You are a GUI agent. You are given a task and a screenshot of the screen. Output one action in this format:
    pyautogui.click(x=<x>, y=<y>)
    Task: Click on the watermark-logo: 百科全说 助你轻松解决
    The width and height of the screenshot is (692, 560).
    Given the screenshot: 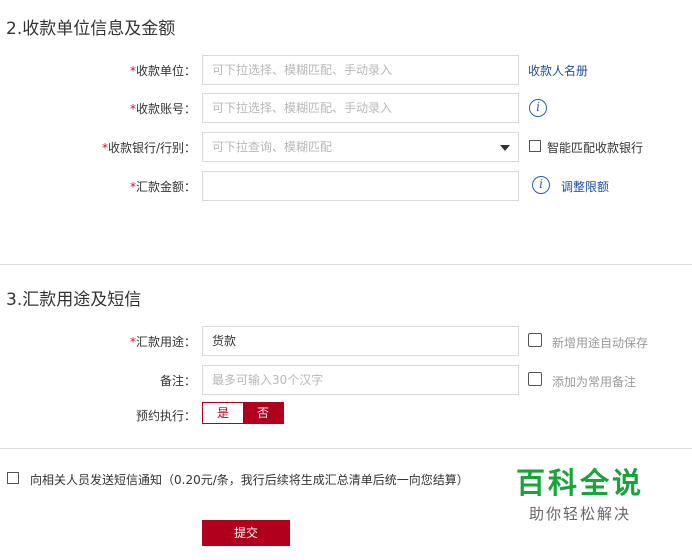 What is the action you would take?
    pyautogui.click(x=580, y=494)
    